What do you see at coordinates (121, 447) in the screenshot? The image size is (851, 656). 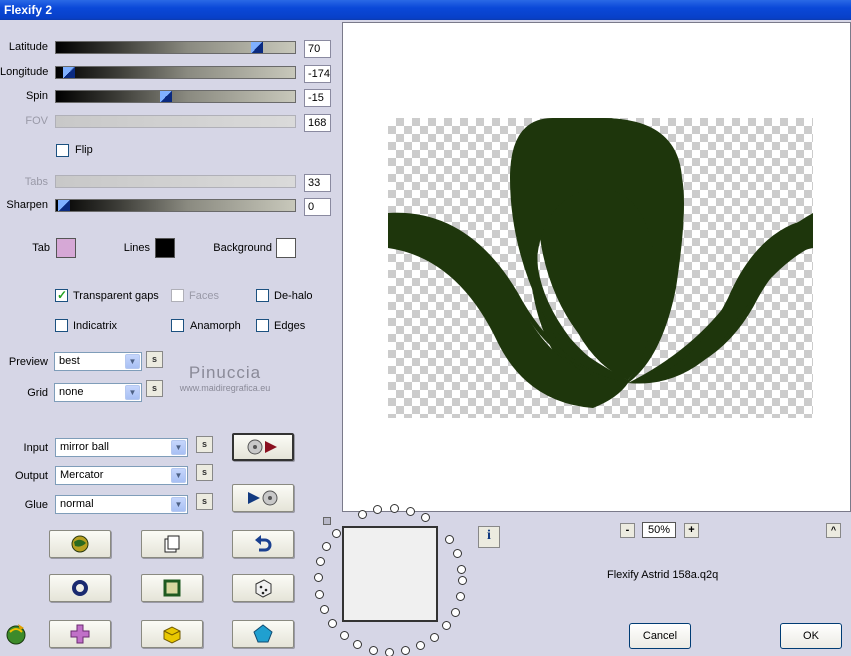 I see `input-select: mirror ball ▼` at bounding box center [121, 447].